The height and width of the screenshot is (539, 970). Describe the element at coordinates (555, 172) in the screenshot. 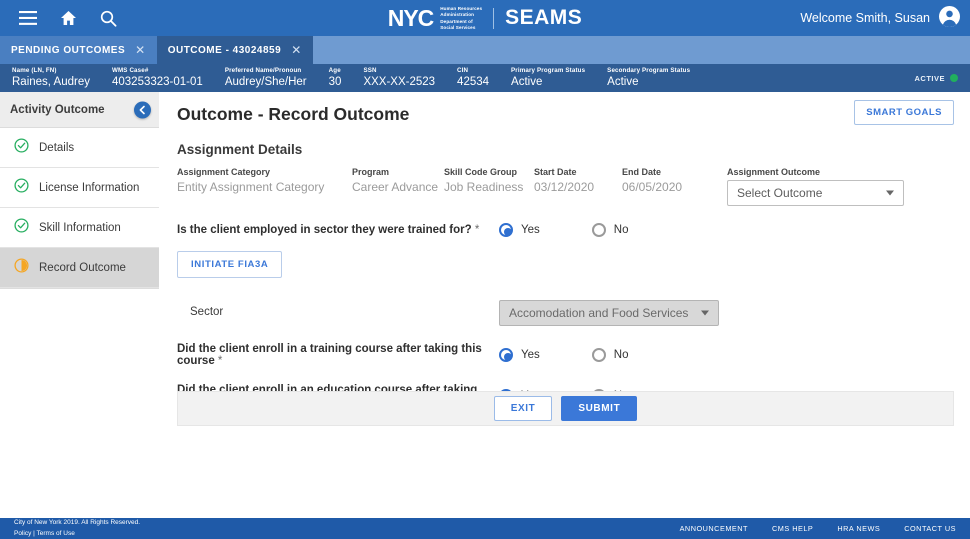

I see `field-label: Start Date` at that location.